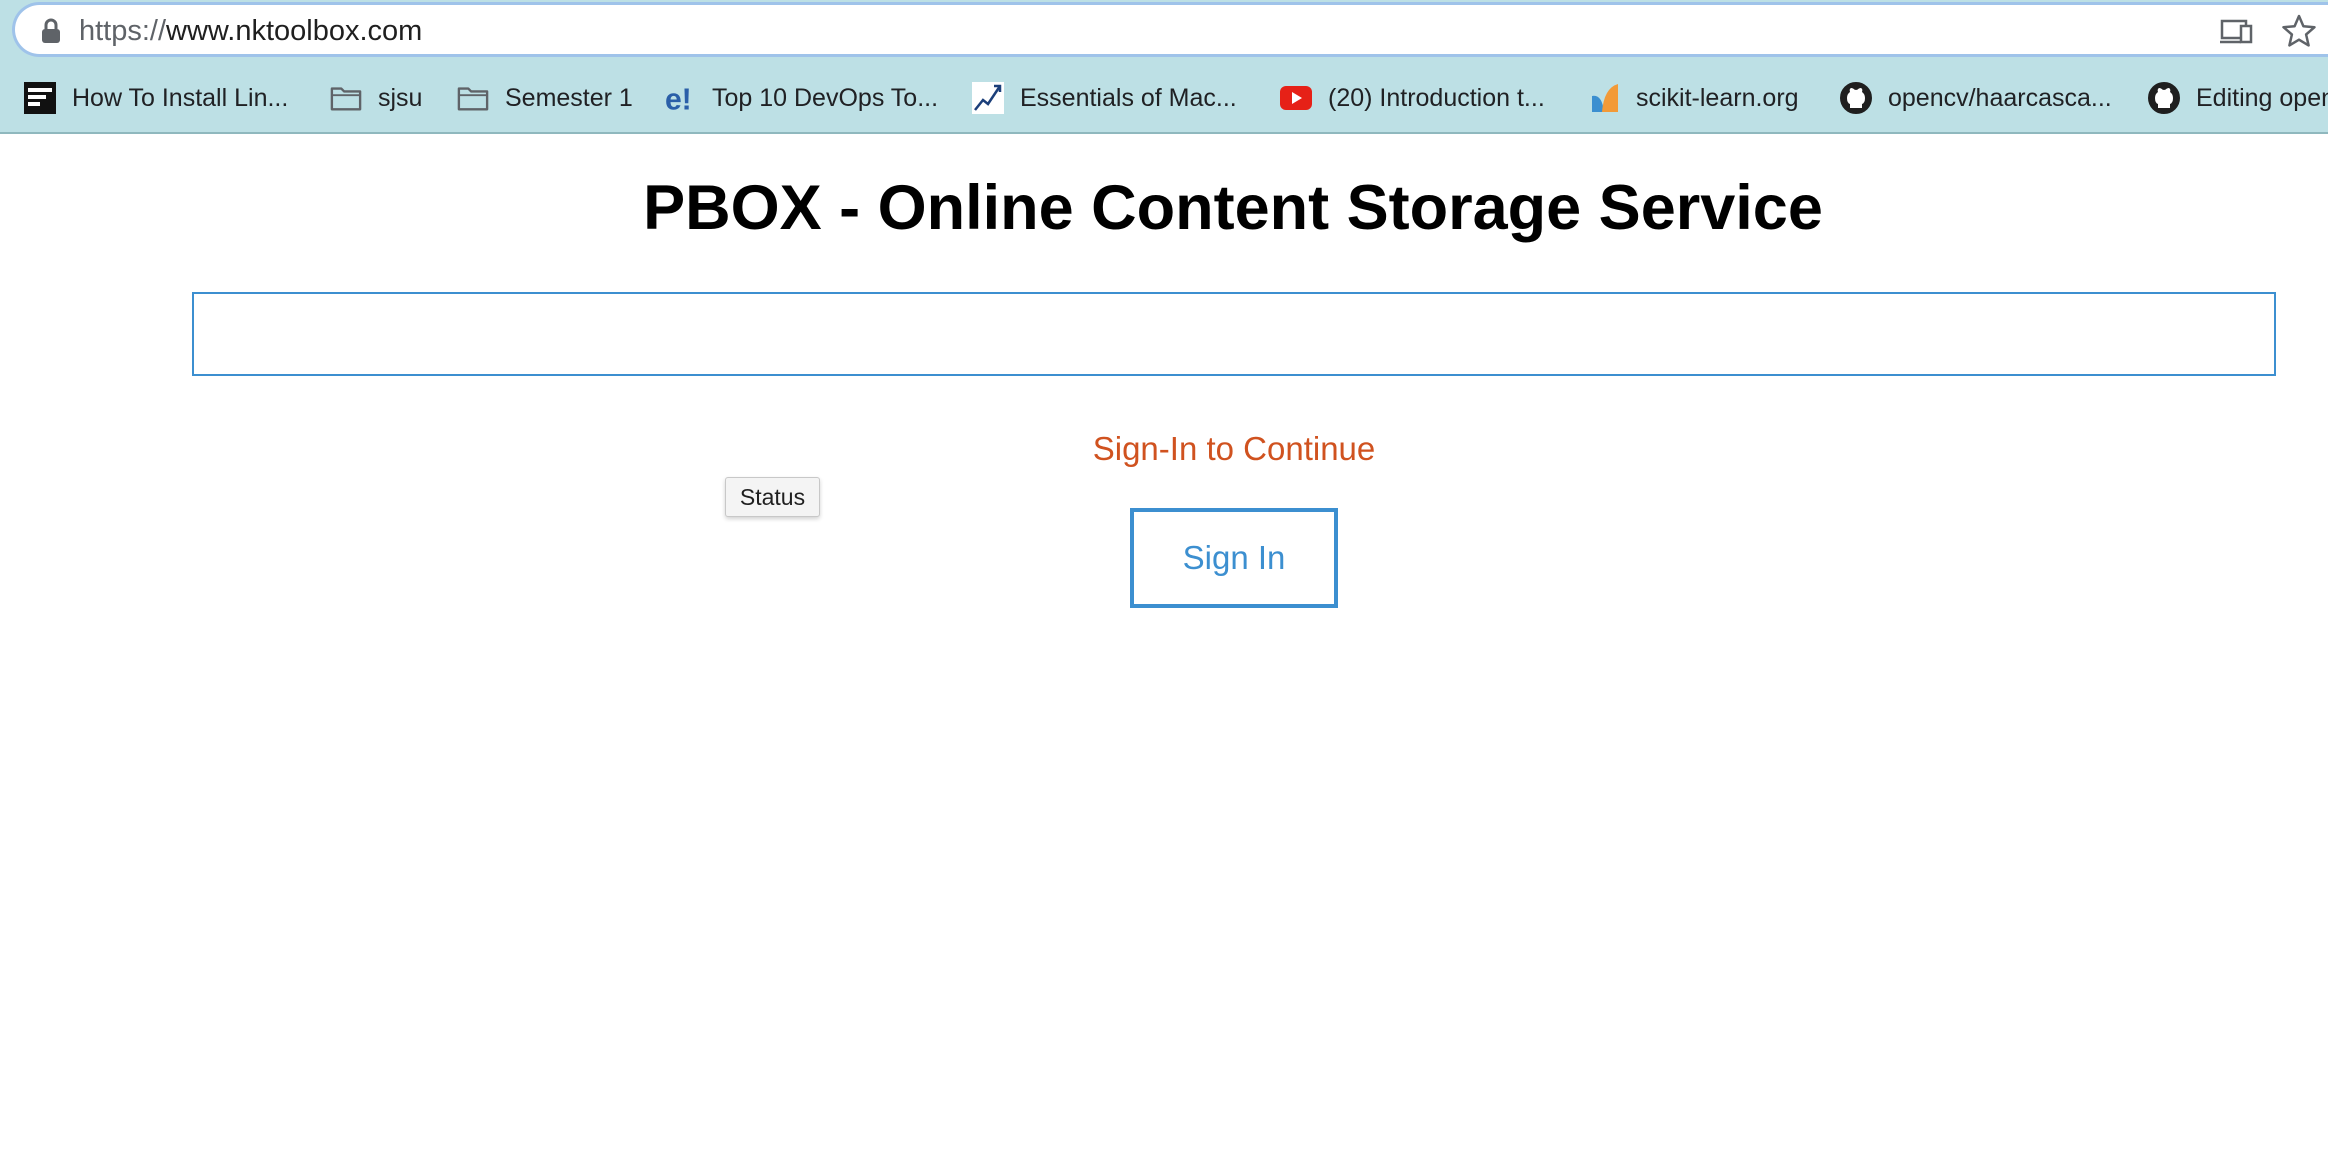 The height and width of the screenshot is (1174, 2328). I want to click on youtube-icon, so click(1296, 98).